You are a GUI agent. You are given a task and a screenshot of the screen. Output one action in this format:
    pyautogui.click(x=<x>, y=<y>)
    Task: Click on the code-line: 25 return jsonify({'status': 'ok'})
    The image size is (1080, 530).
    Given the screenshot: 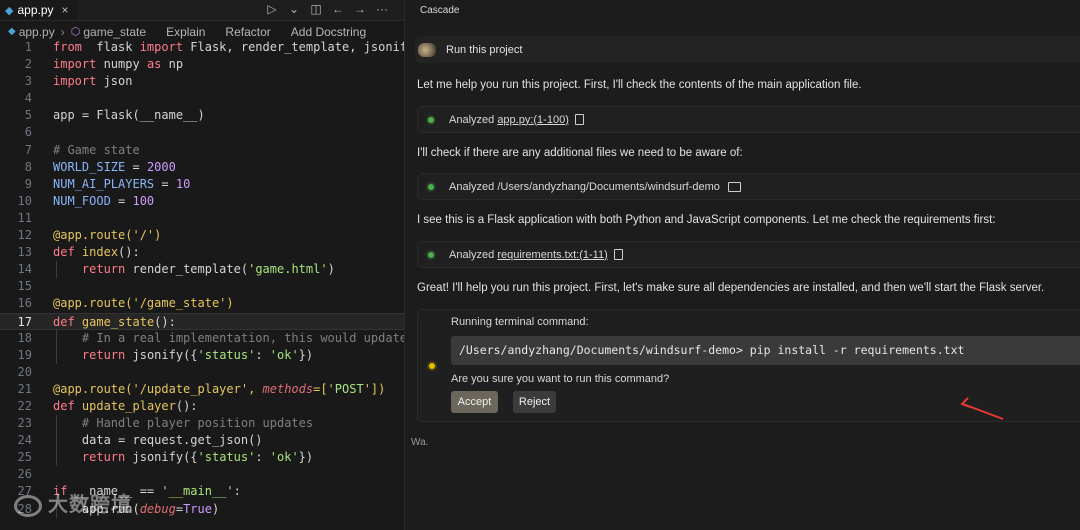 What is the action you would take?
    pyautogui.click(x=202, y=457)
    